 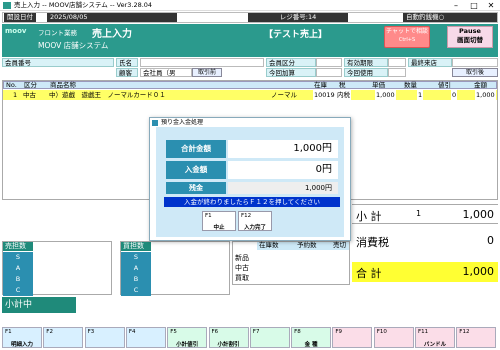 What do you see at coordinates (296, 35) in the screenshot?
I see `mode-label: 【テスト売上】` at bounding box center [296, 35].